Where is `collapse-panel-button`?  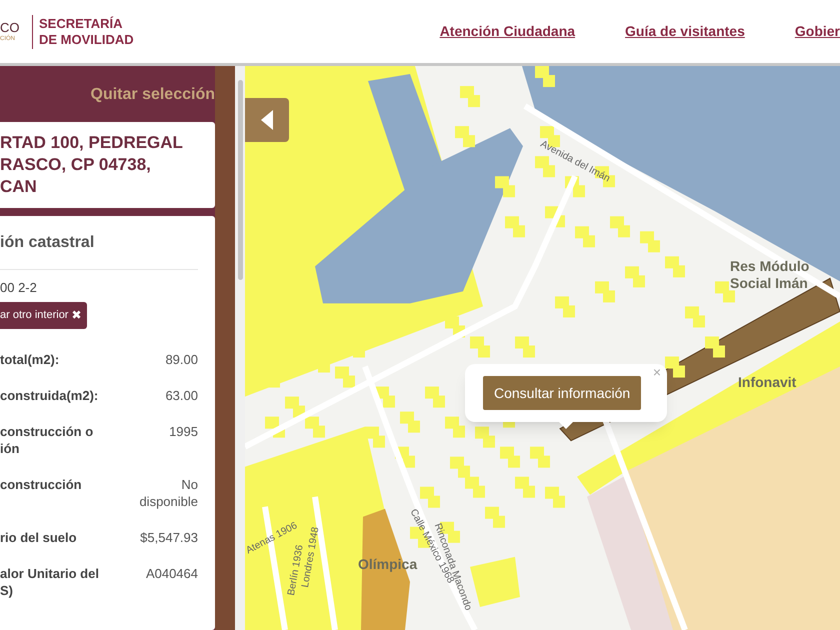 collapse-panel-button is located at coordinates (267, 120).